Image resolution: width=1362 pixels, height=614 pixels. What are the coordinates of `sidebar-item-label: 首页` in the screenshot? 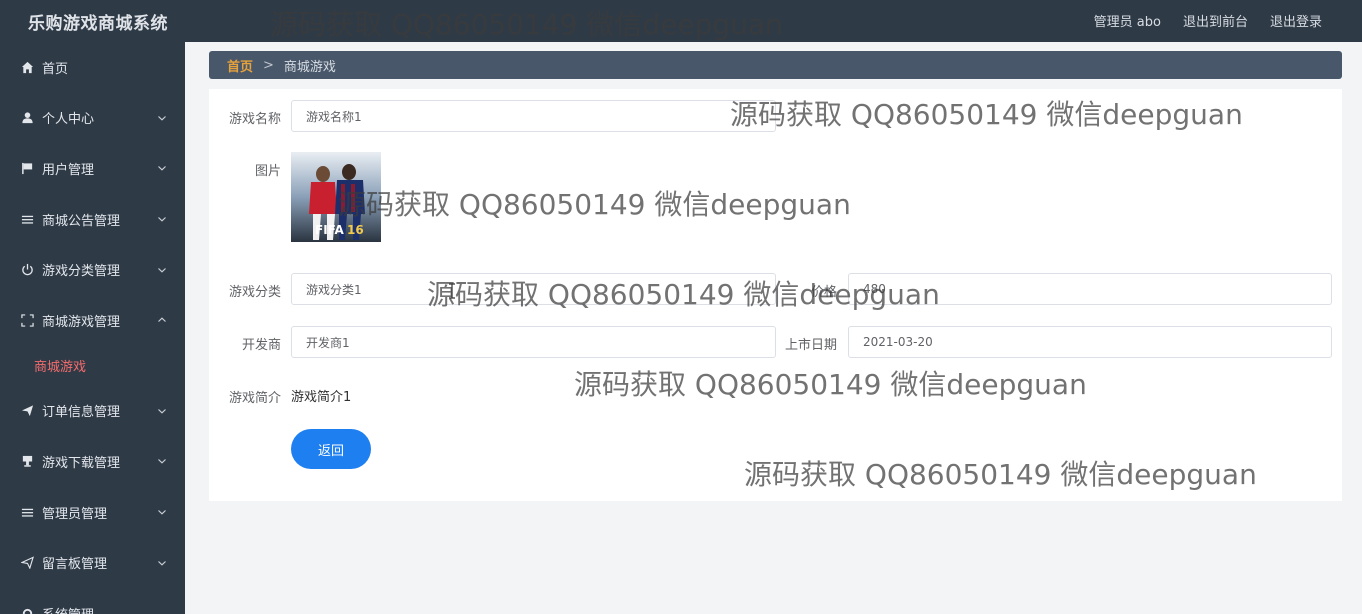 It's located at (55, 69).